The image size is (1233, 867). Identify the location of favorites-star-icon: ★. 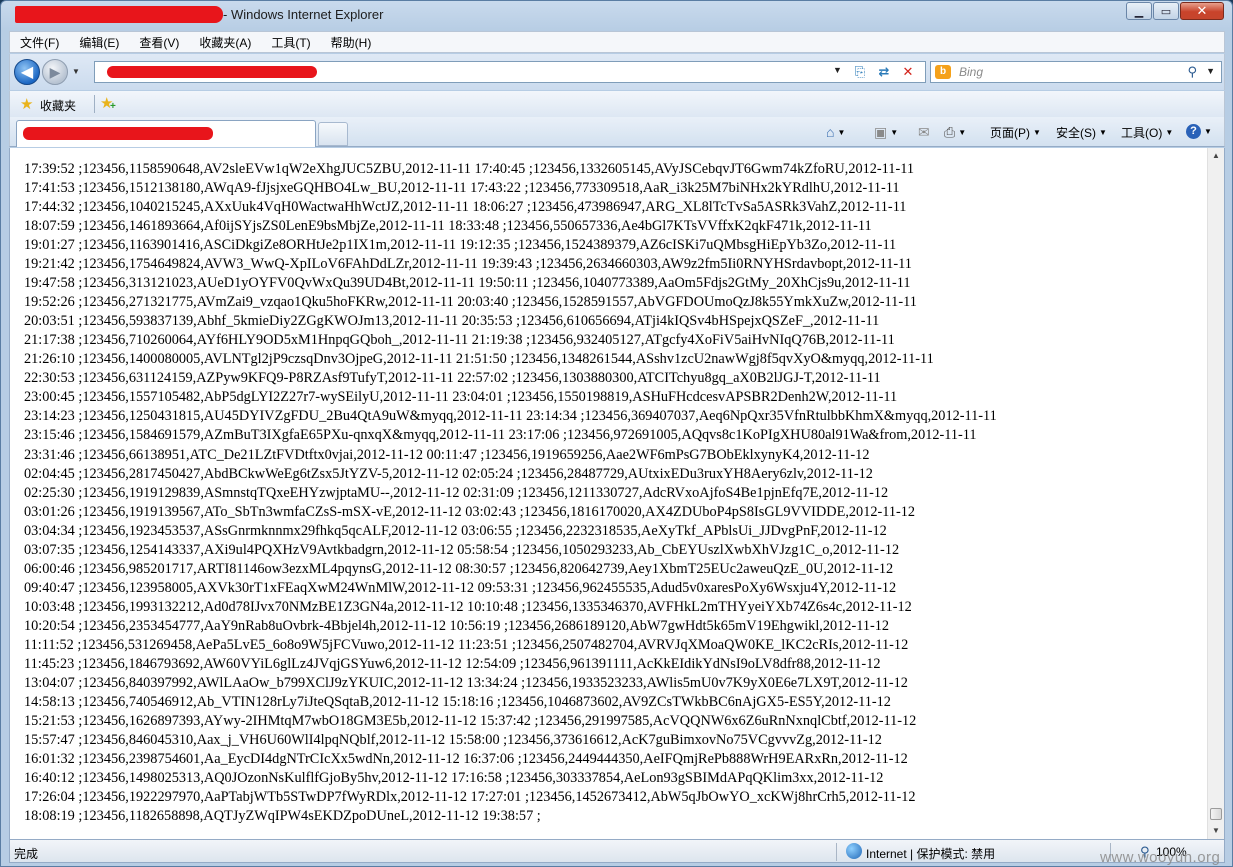
(26, 104).